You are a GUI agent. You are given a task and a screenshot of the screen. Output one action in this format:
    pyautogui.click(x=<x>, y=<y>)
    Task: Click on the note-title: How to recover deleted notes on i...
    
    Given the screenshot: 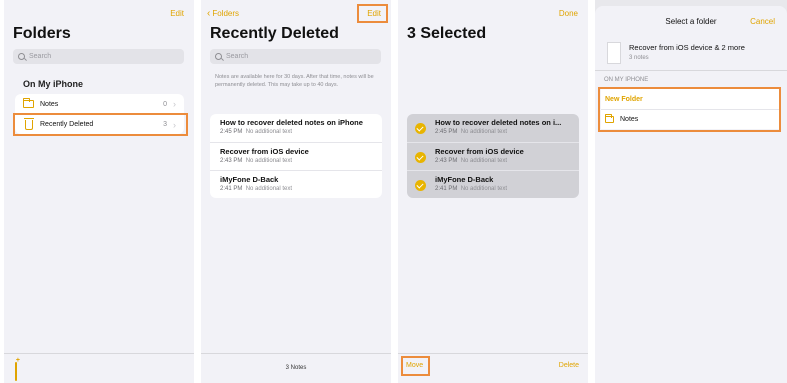 What is the action you would take?
    pyautogui.click(x=498, y=122)
    